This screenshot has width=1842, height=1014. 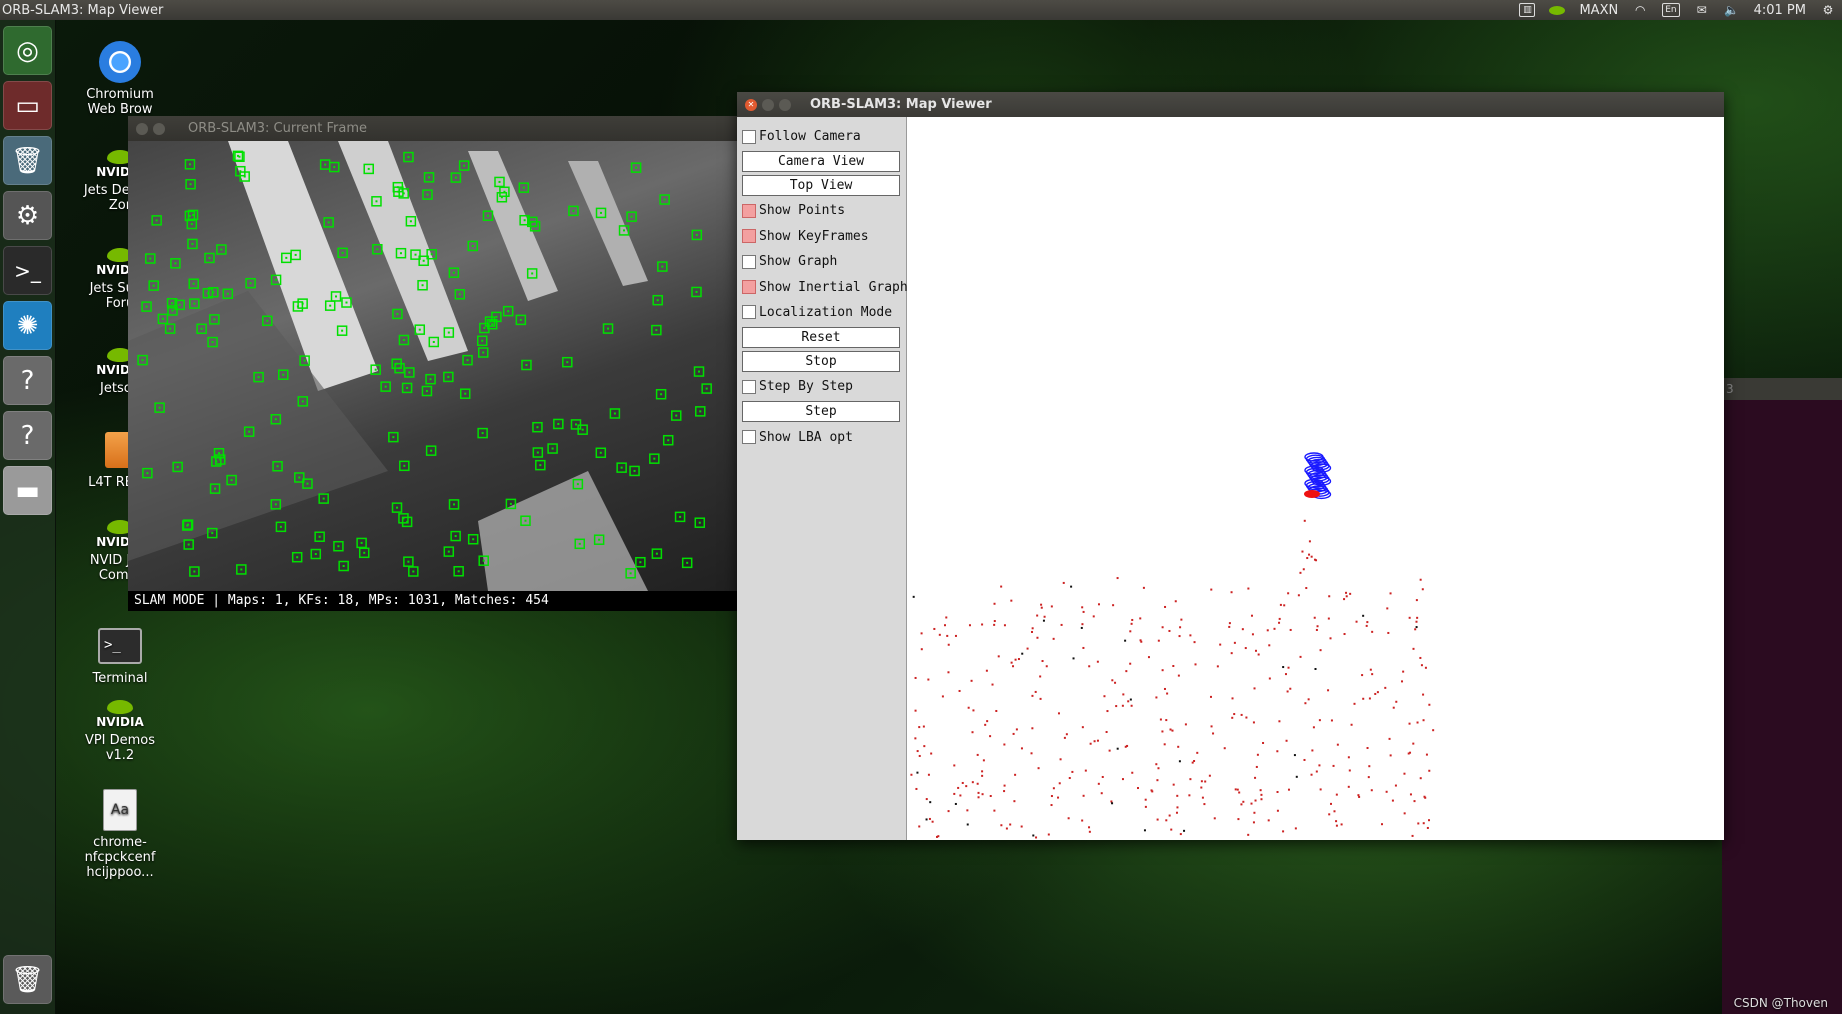 What do you see at coordinates (751, 104) in the screenshot?
I see `close-icon: ✕` at bounding box center [751, 104].